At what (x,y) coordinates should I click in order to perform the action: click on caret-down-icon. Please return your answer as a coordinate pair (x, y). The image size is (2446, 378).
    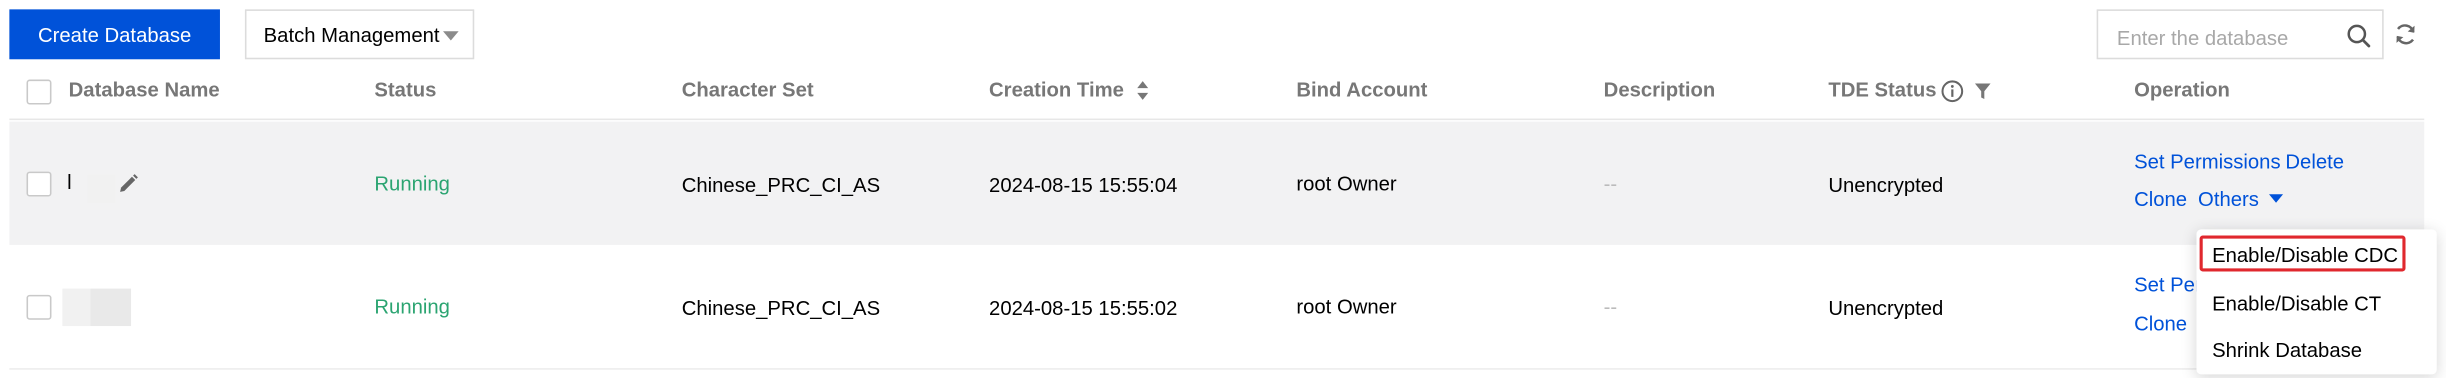
    Looking at the image, I should click on (2276, 198).